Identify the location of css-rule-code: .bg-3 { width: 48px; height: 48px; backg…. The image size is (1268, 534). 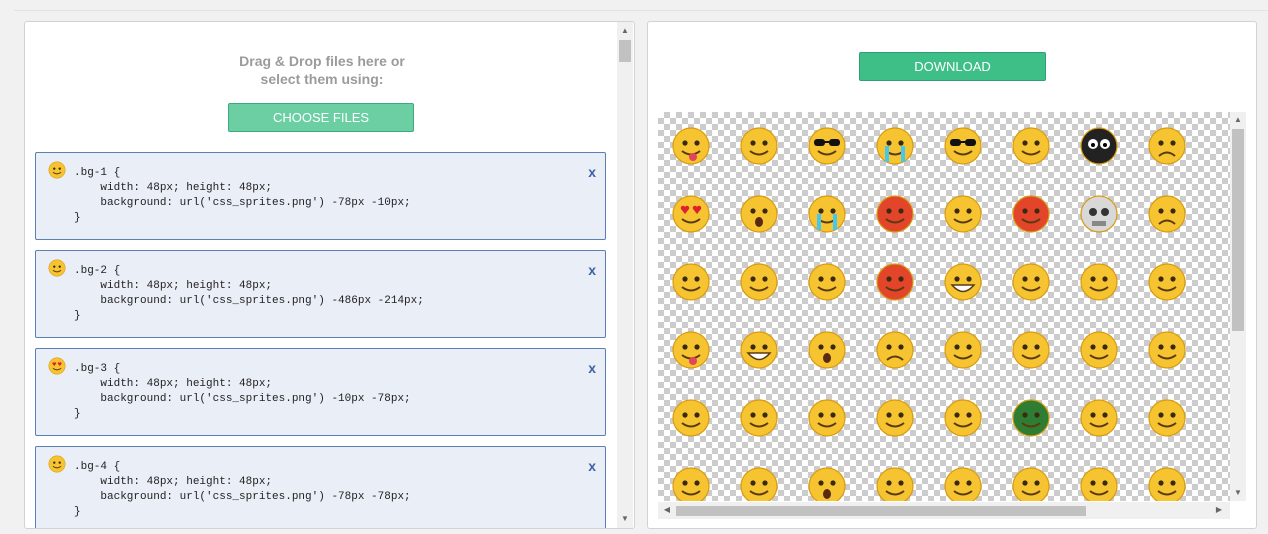
(242, 391).